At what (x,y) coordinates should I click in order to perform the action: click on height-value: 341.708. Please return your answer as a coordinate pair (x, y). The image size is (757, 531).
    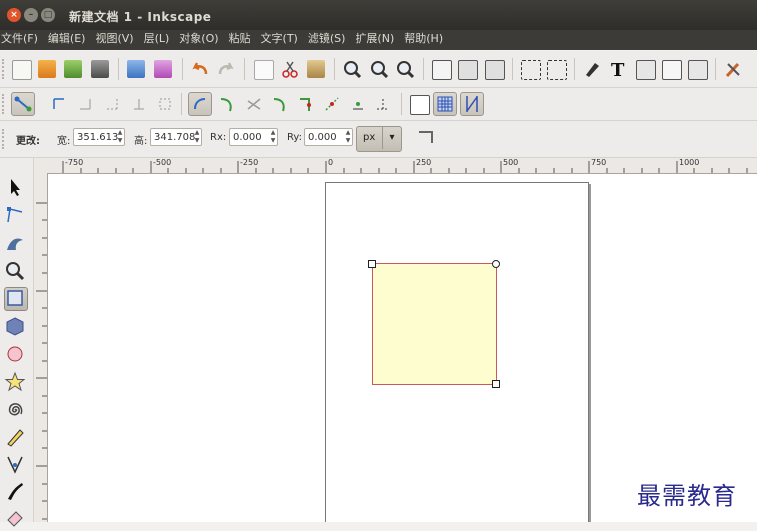
    Looking at the image, I should click on (175, 137).